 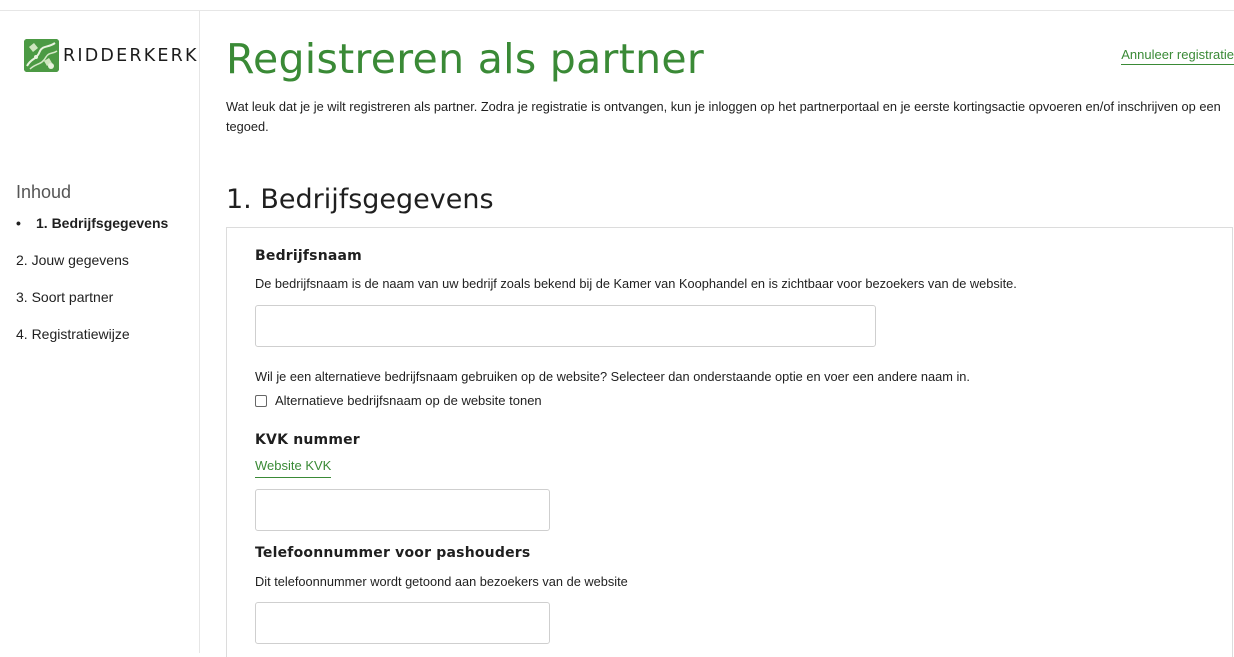 I want to click on ridderkerk-logo: RIDDERKERK, so click(x=111, y=55).